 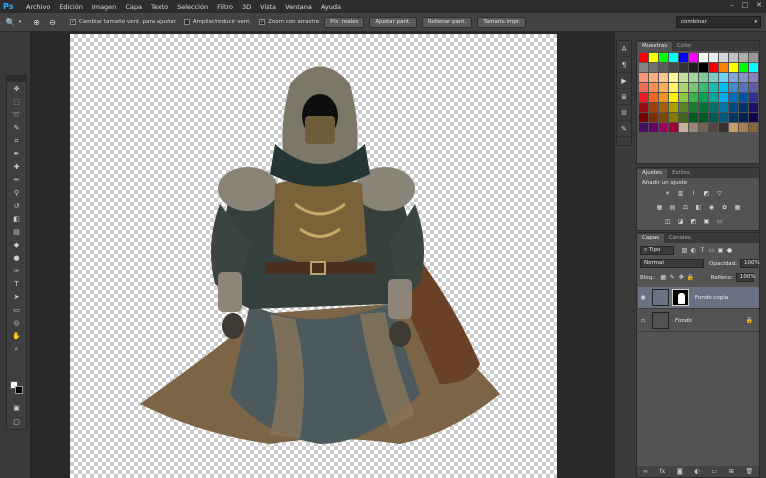 What do you see at coordinates (10, 22) in the screenshot?
I see `zoom-icon: 🔍` at bounding box center [10, 22].